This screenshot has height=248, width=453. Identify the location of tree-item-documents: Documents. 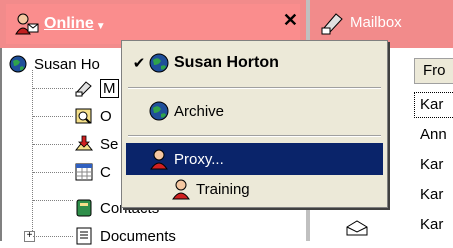
(125, 236).